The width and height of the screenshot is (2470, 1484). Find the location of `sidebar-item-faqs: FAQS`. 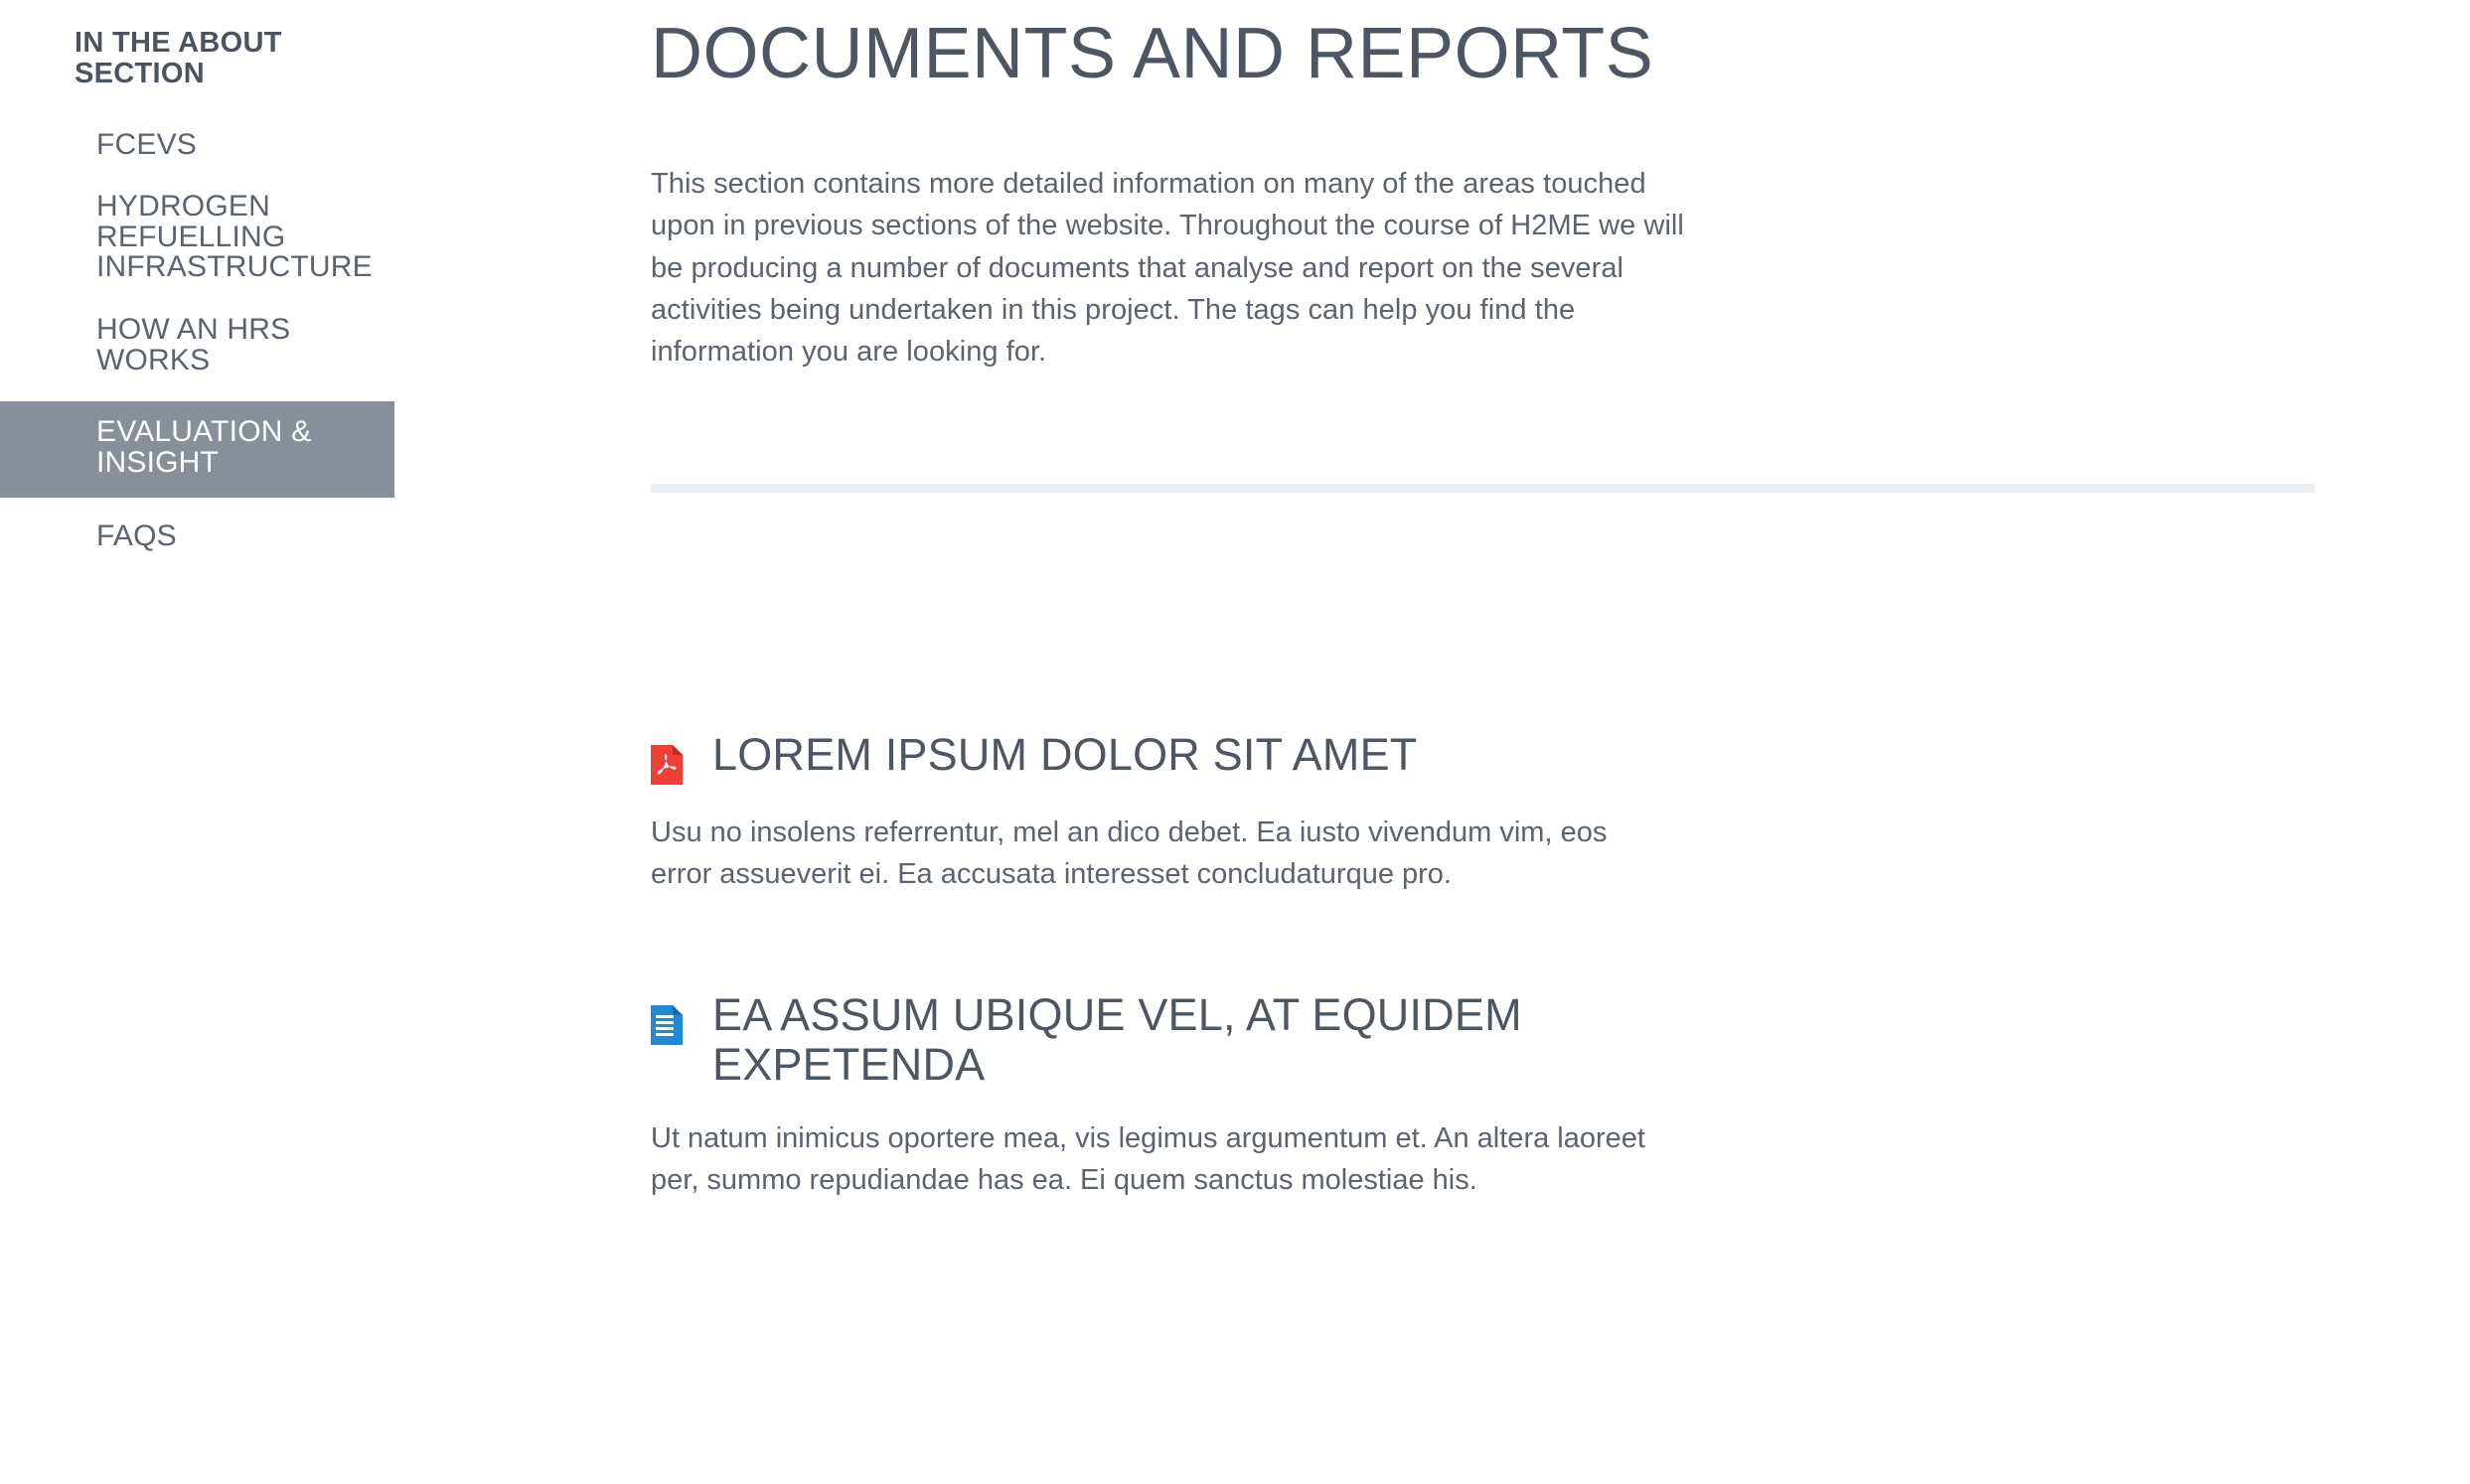

sidebar-item-faqs: FAQS is located at coordinates (197, 539).